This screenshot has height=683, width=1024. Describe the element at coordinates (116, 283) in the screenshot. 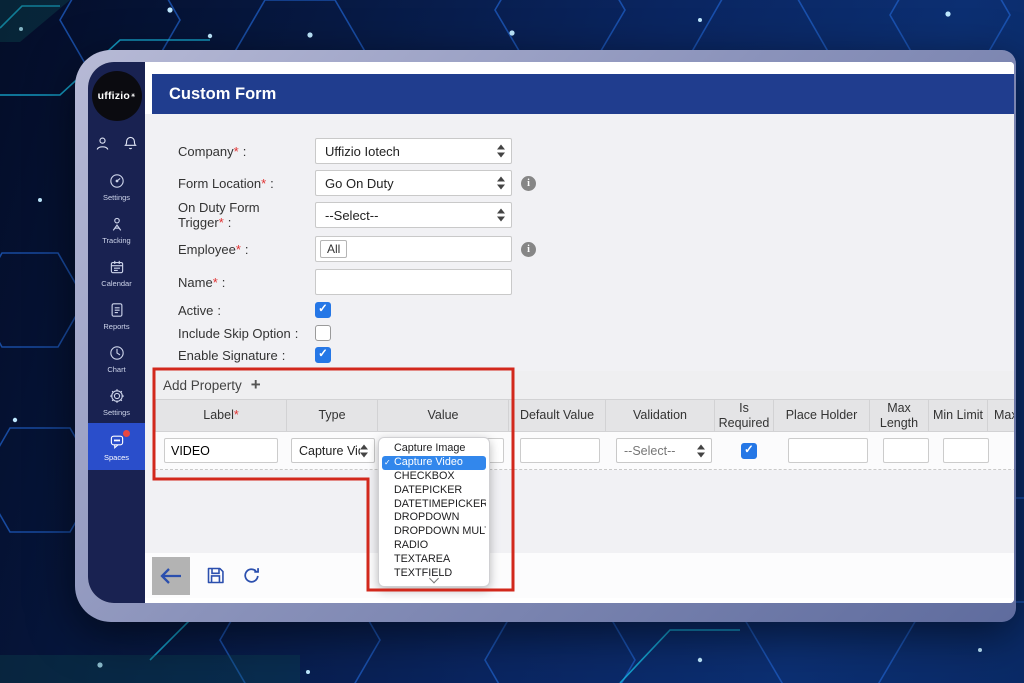

I see `sidebar-item-label: Calendar` at that location.